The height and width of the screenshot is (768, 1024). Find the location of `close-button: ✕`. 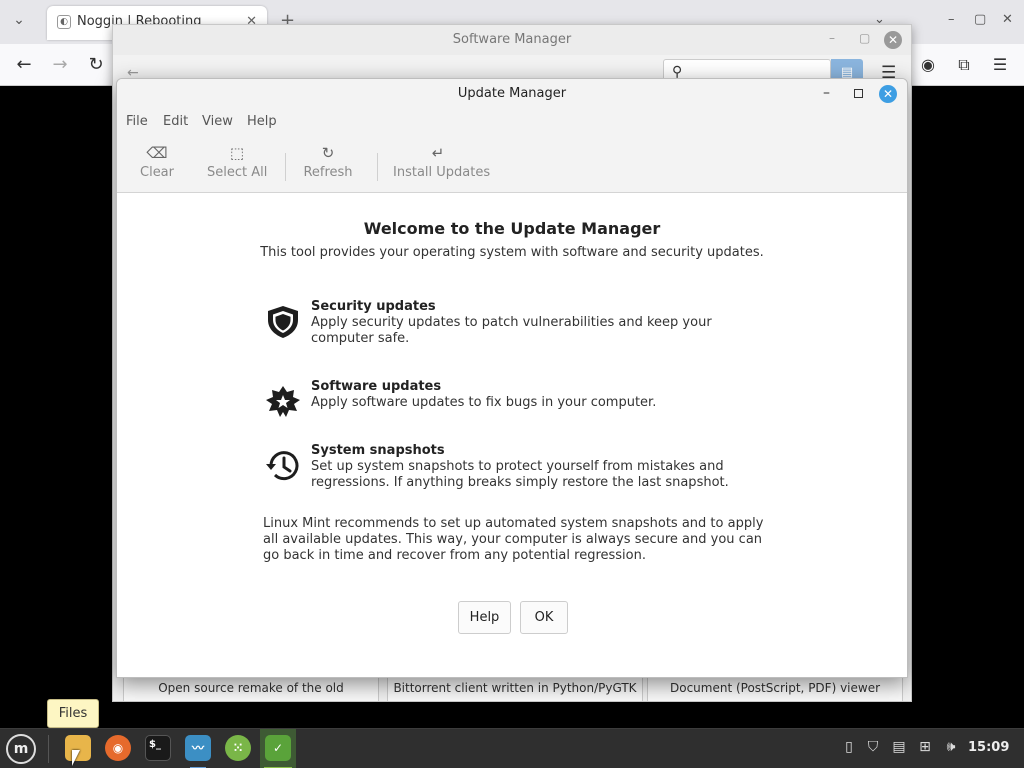

close-button: ✕ is located at coordinates (888, 94).